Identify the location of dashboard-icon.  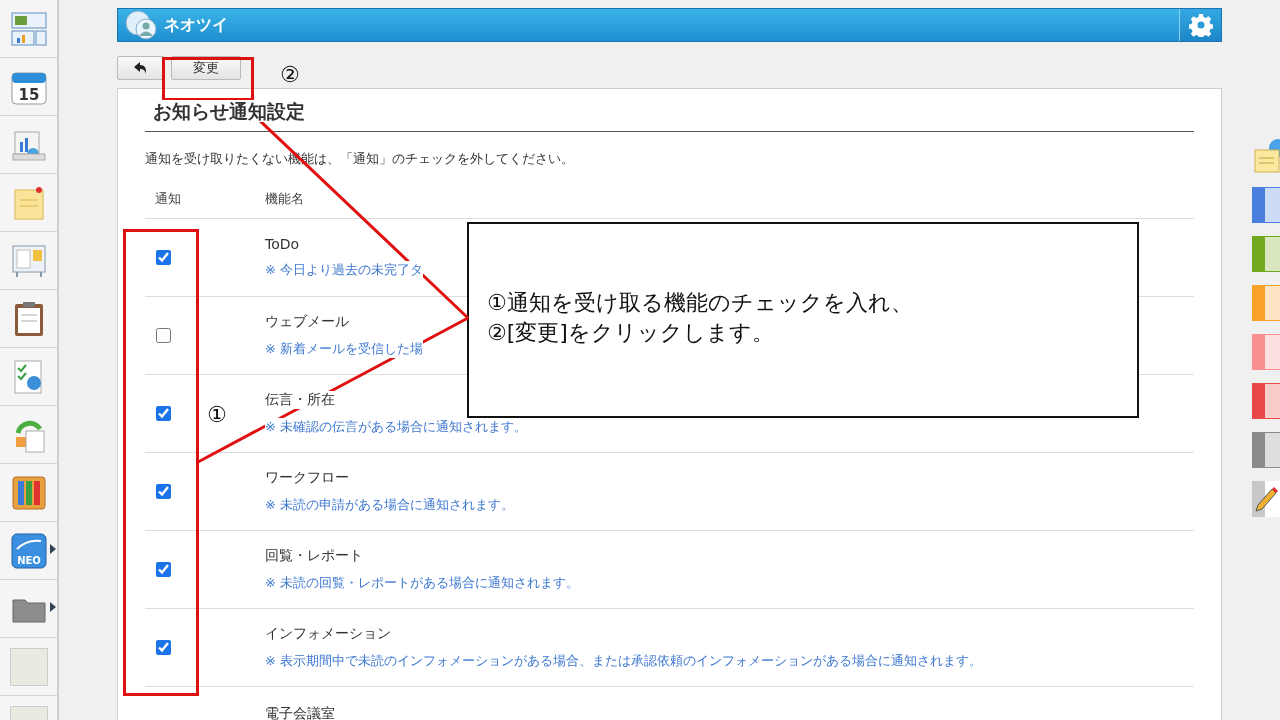
(28, 28).